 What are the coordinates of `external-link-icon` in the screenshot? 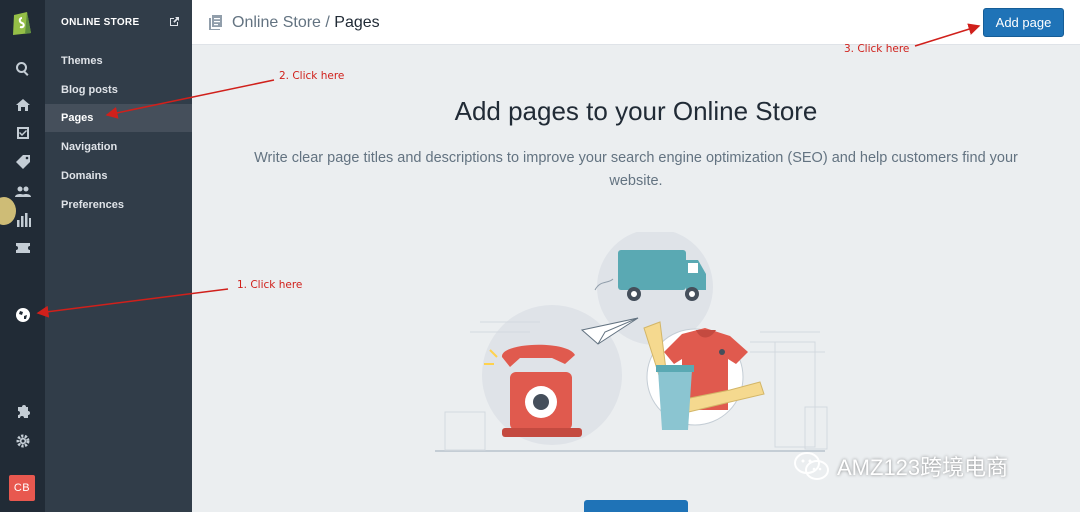 It's located at (174, 21).